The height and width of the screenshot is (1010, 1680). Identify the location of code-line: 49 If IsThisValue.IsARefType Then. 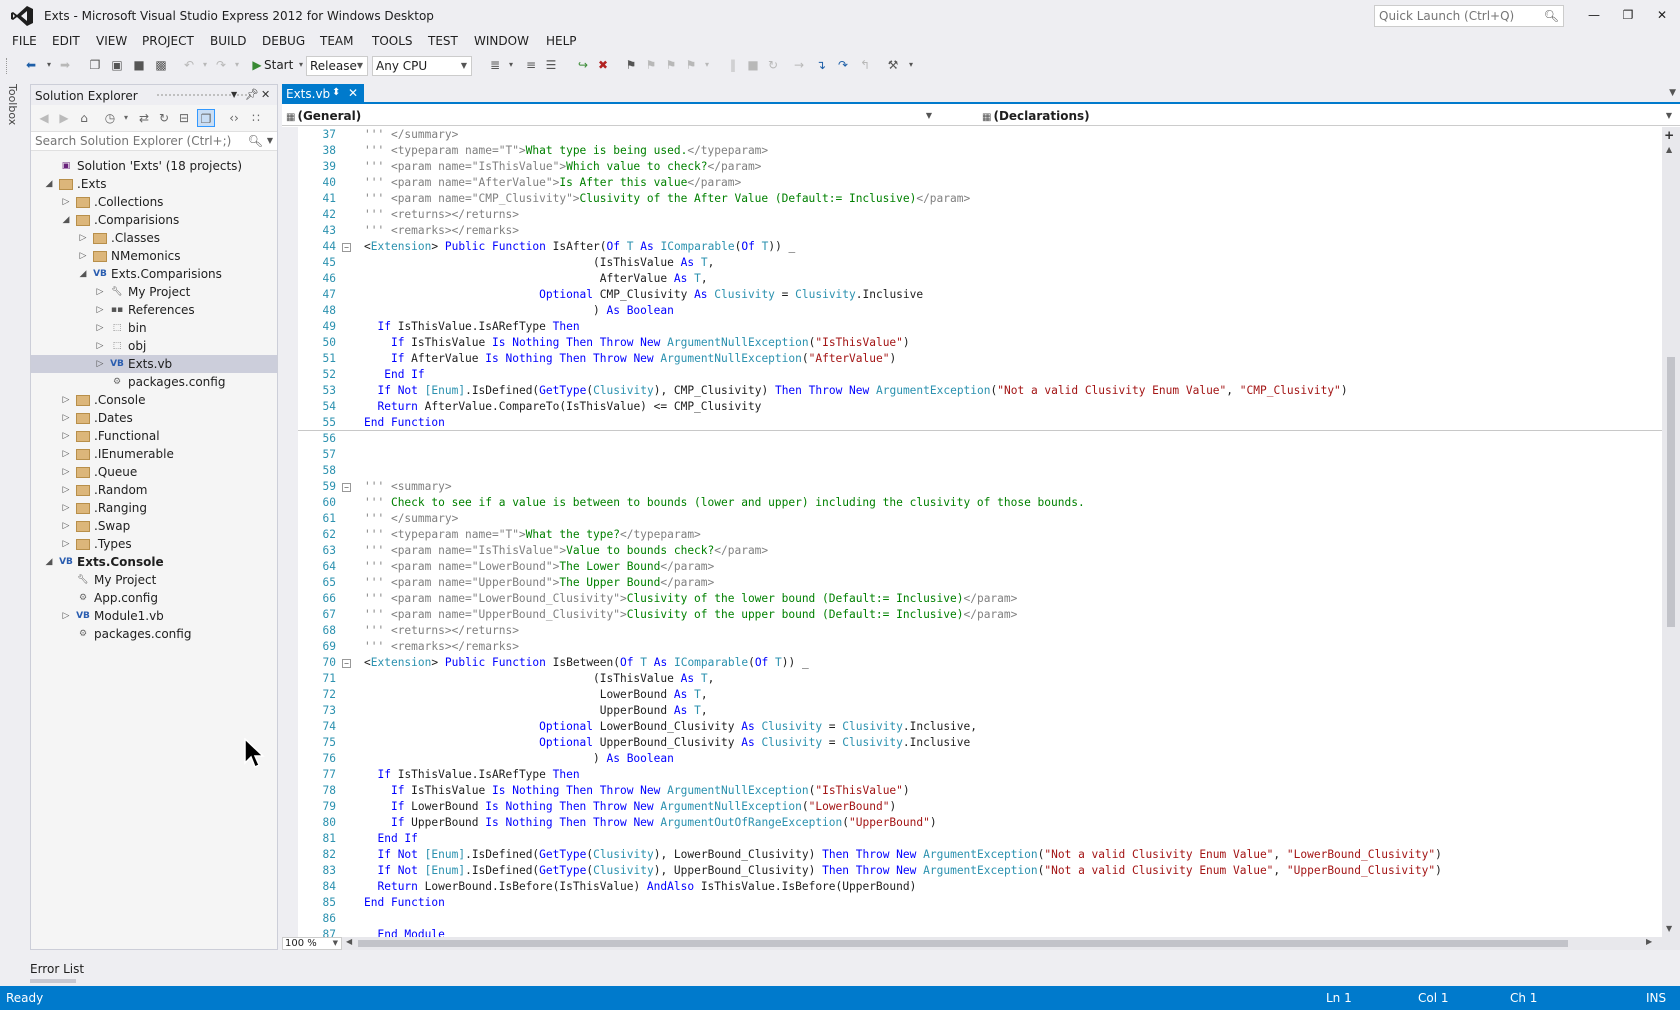
(980, 327).